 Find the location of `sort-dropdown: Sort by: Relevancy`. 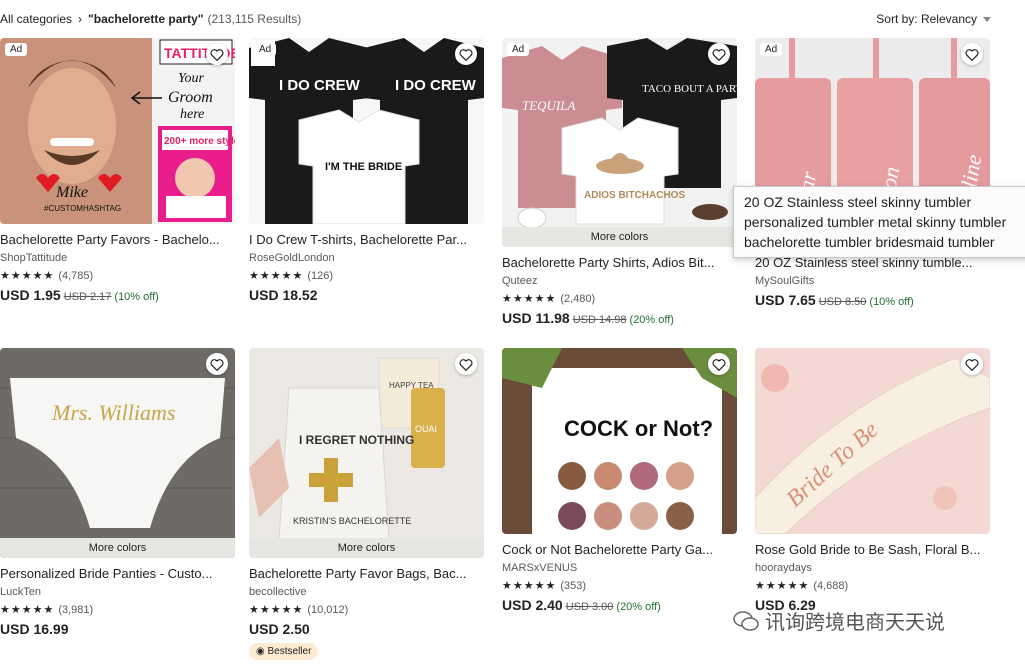

sort-dropdown: Sort by: Relevancy is located at coordinates (933, 19).